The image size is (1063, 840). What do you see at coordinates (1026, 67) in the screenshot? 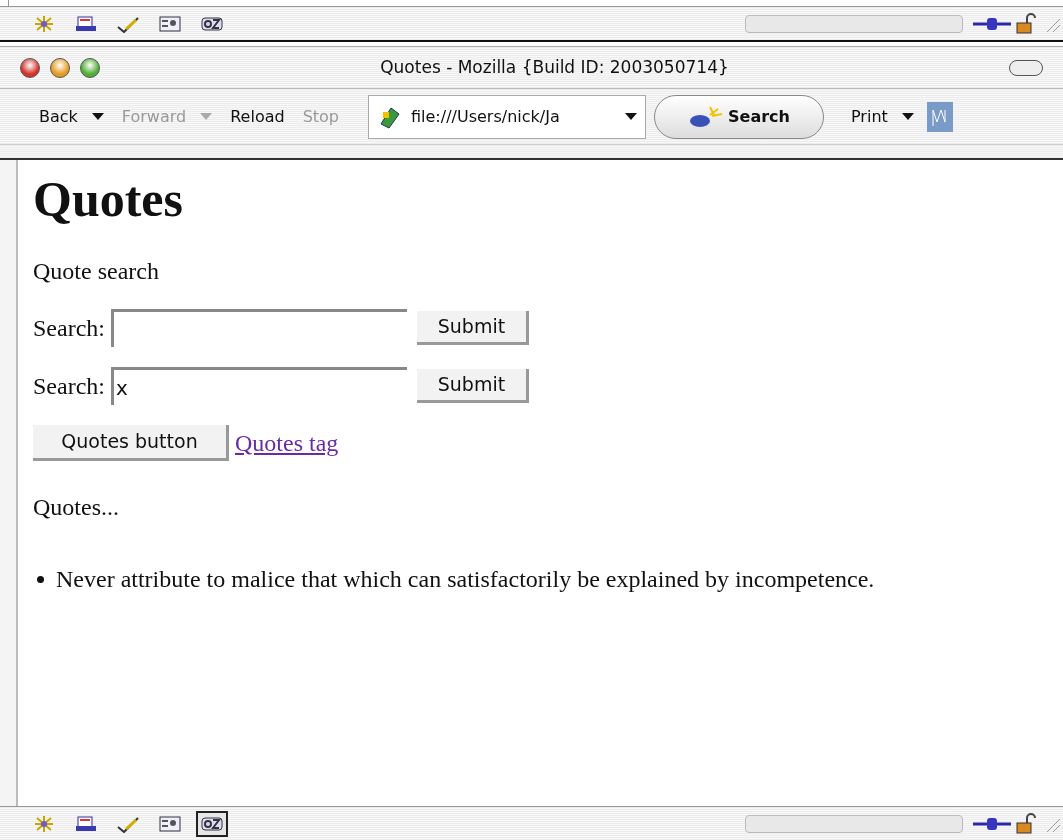
I see `toolbar-toggle-button` at bounding box center [1026, 67].